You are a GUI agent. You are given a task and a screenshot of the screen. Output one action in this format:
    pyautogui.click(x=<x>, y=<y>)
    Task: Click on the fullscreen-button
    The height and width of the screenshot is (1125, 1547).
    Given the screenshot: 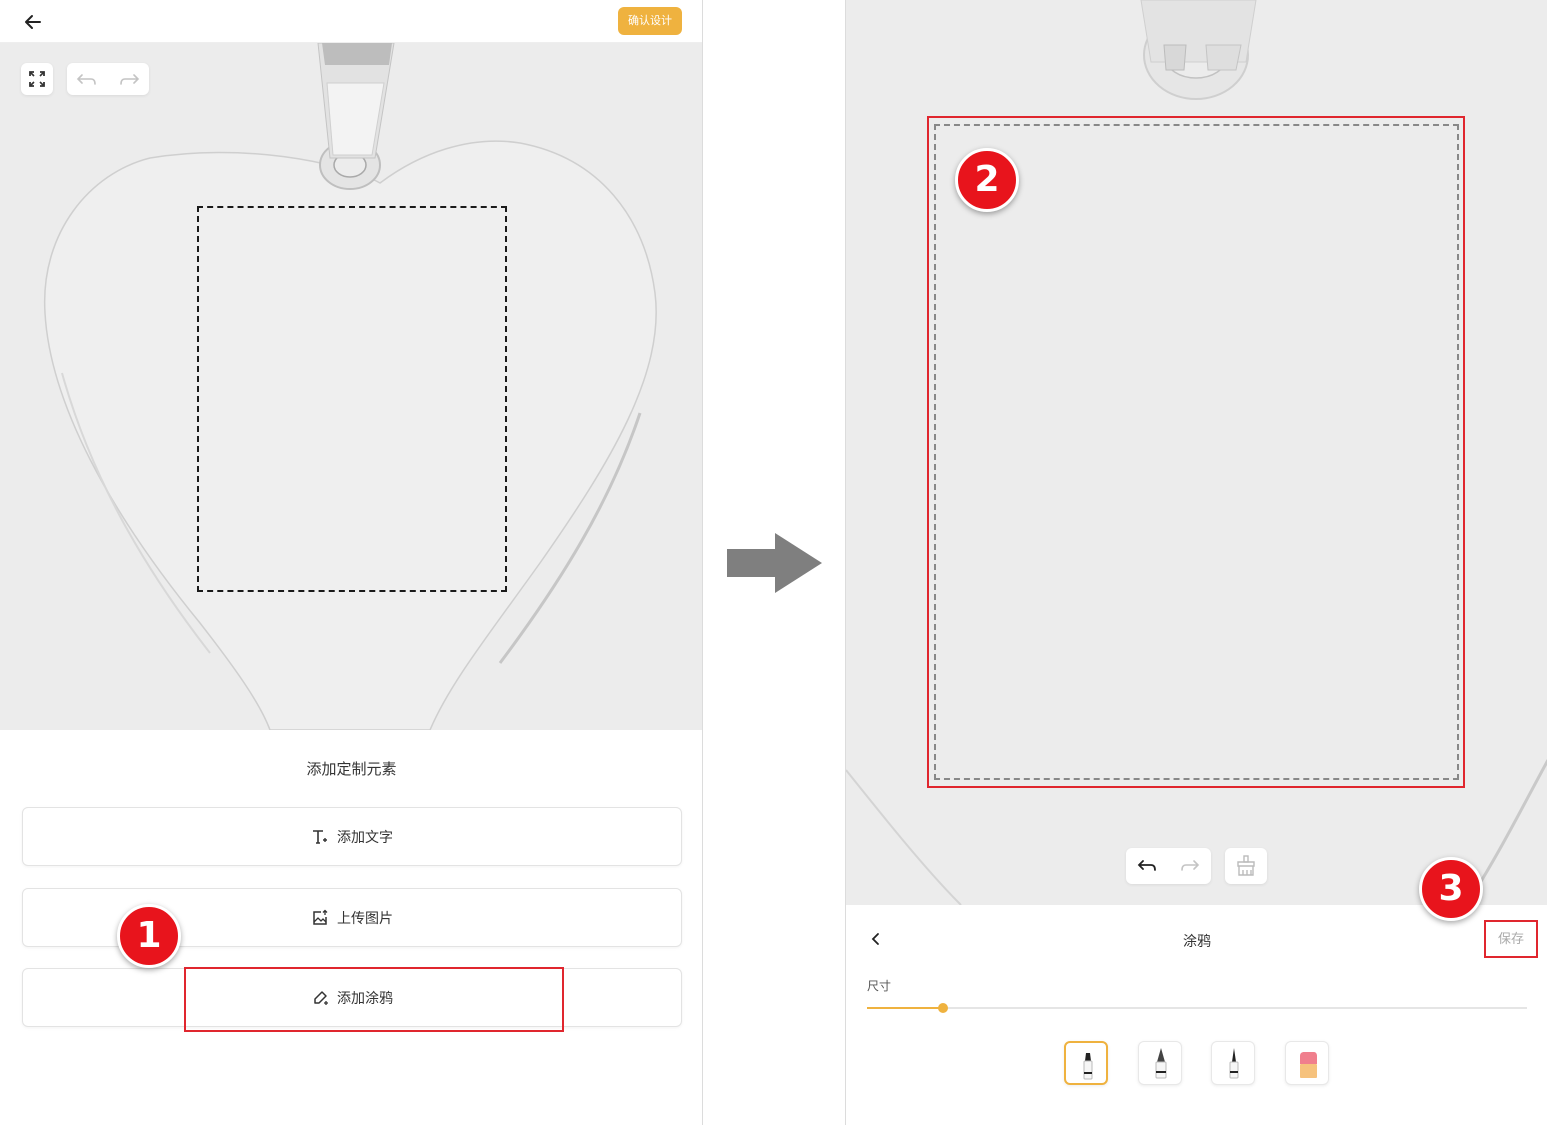 What is the action you would take?
    pyautogui.click(x=37, y=79)
    